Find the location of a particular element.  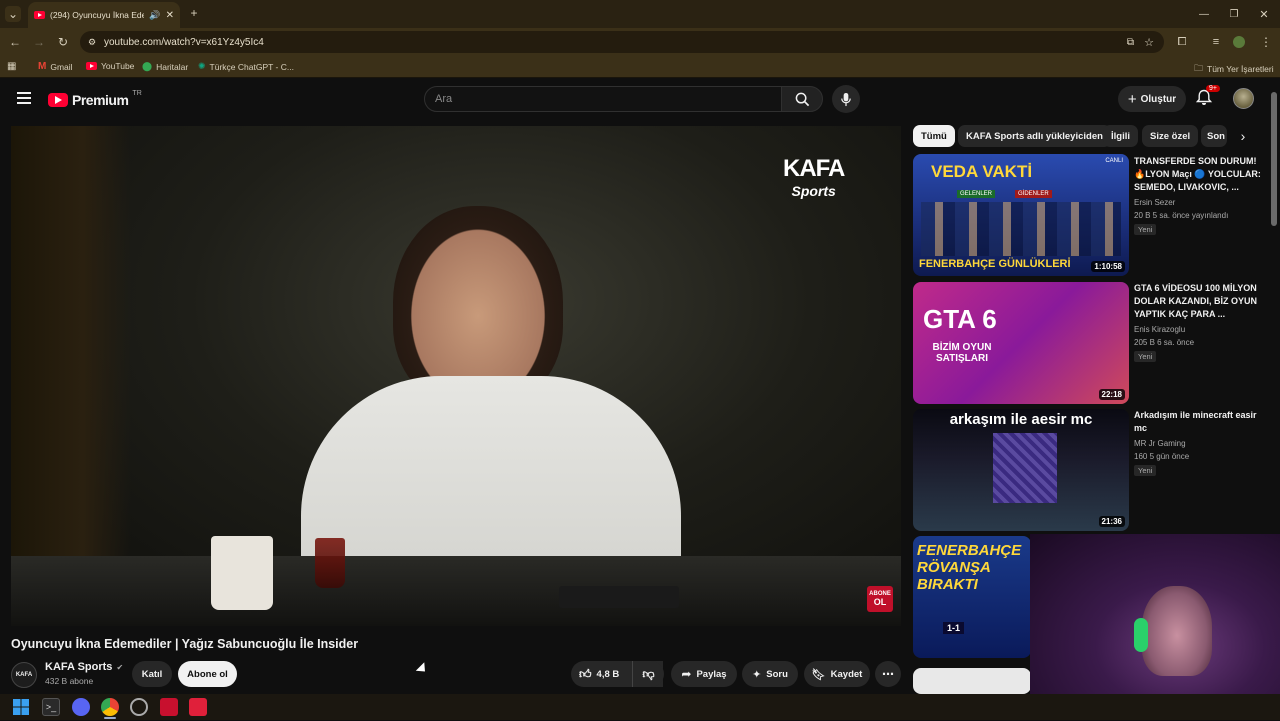

recommendation-meta-3: 160 5 gün önce is located at coordinates (1162, 456).